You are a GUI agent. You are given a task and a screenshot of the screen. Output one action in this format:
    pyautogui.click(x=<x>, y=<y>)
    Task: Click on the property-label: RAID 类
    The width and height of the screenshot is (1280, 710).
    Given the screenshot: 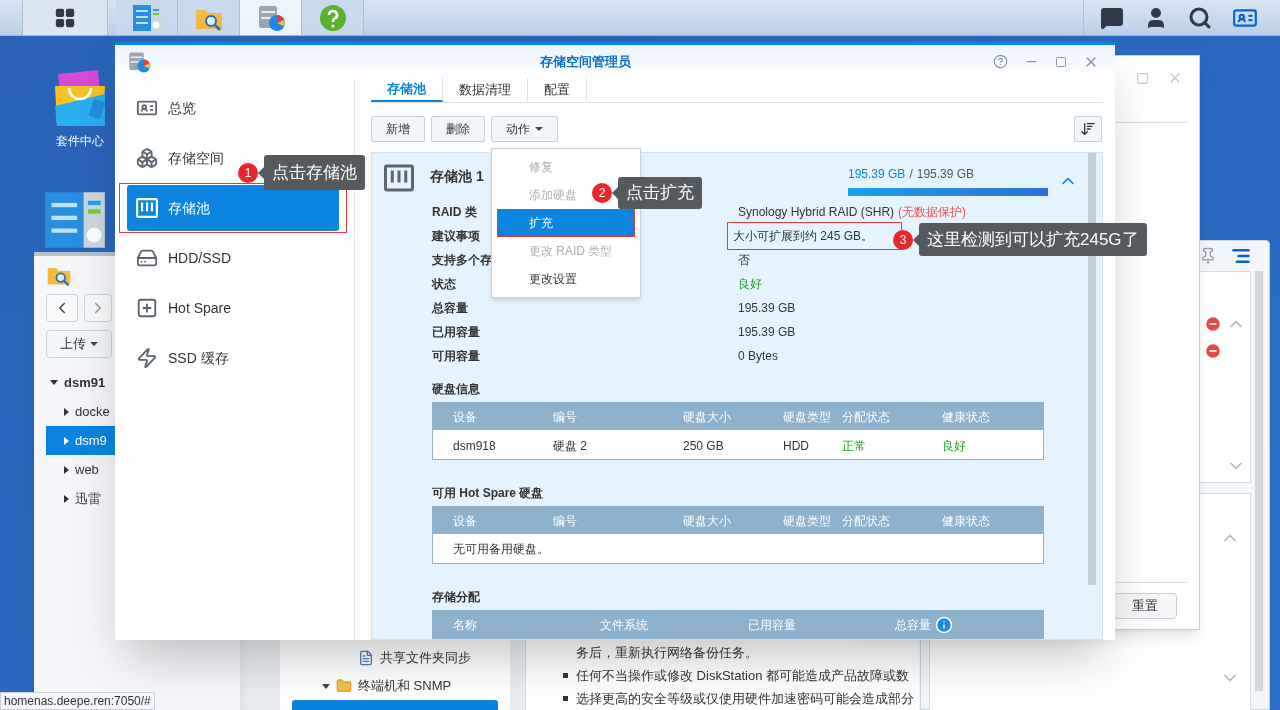 What is the action you would take?
    pyautogui.click(x=454, y=212)
    